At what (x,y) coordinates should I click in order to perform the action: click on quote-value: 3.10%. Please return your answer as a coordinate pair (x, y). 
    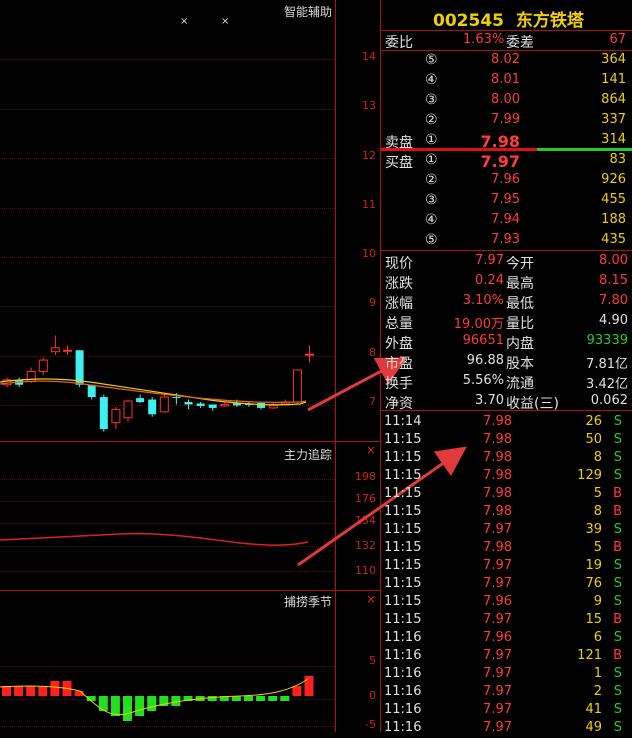
    Looking at the image, I should click on (483, 300).